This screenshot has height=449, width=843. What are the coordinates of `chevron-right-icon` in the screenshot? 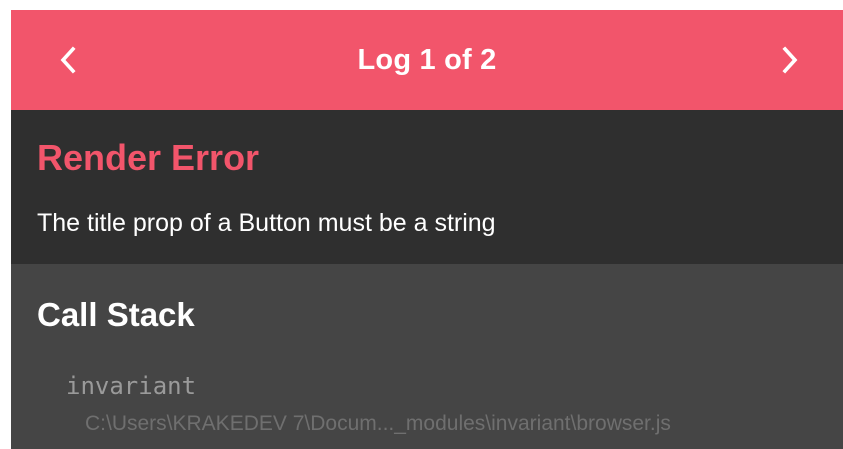 It's located at (790, 60).